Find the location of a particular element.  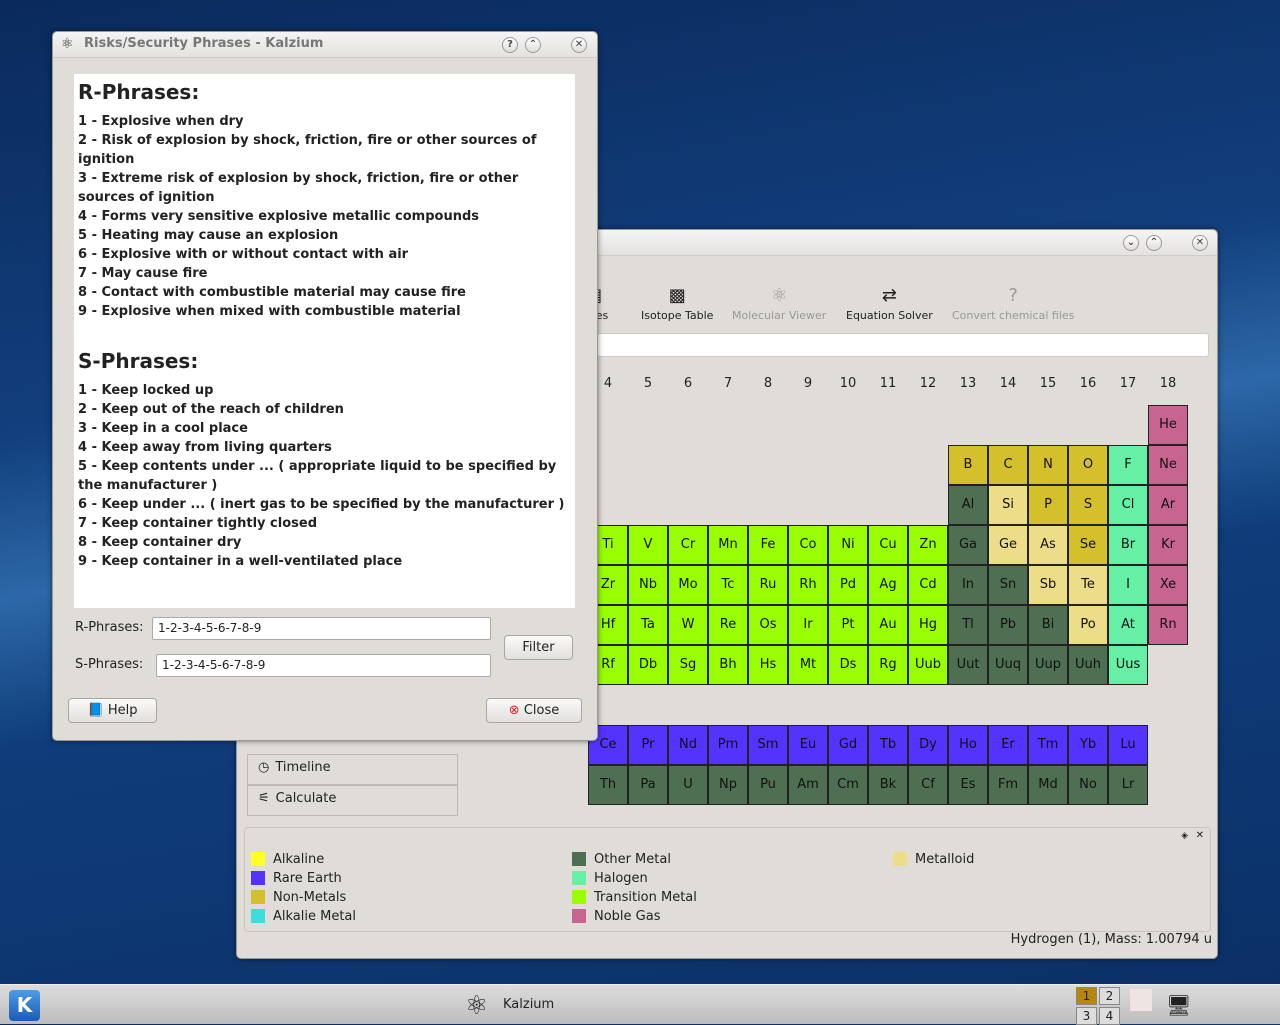

element-Br: Br is located at coordinates (1128, 545).